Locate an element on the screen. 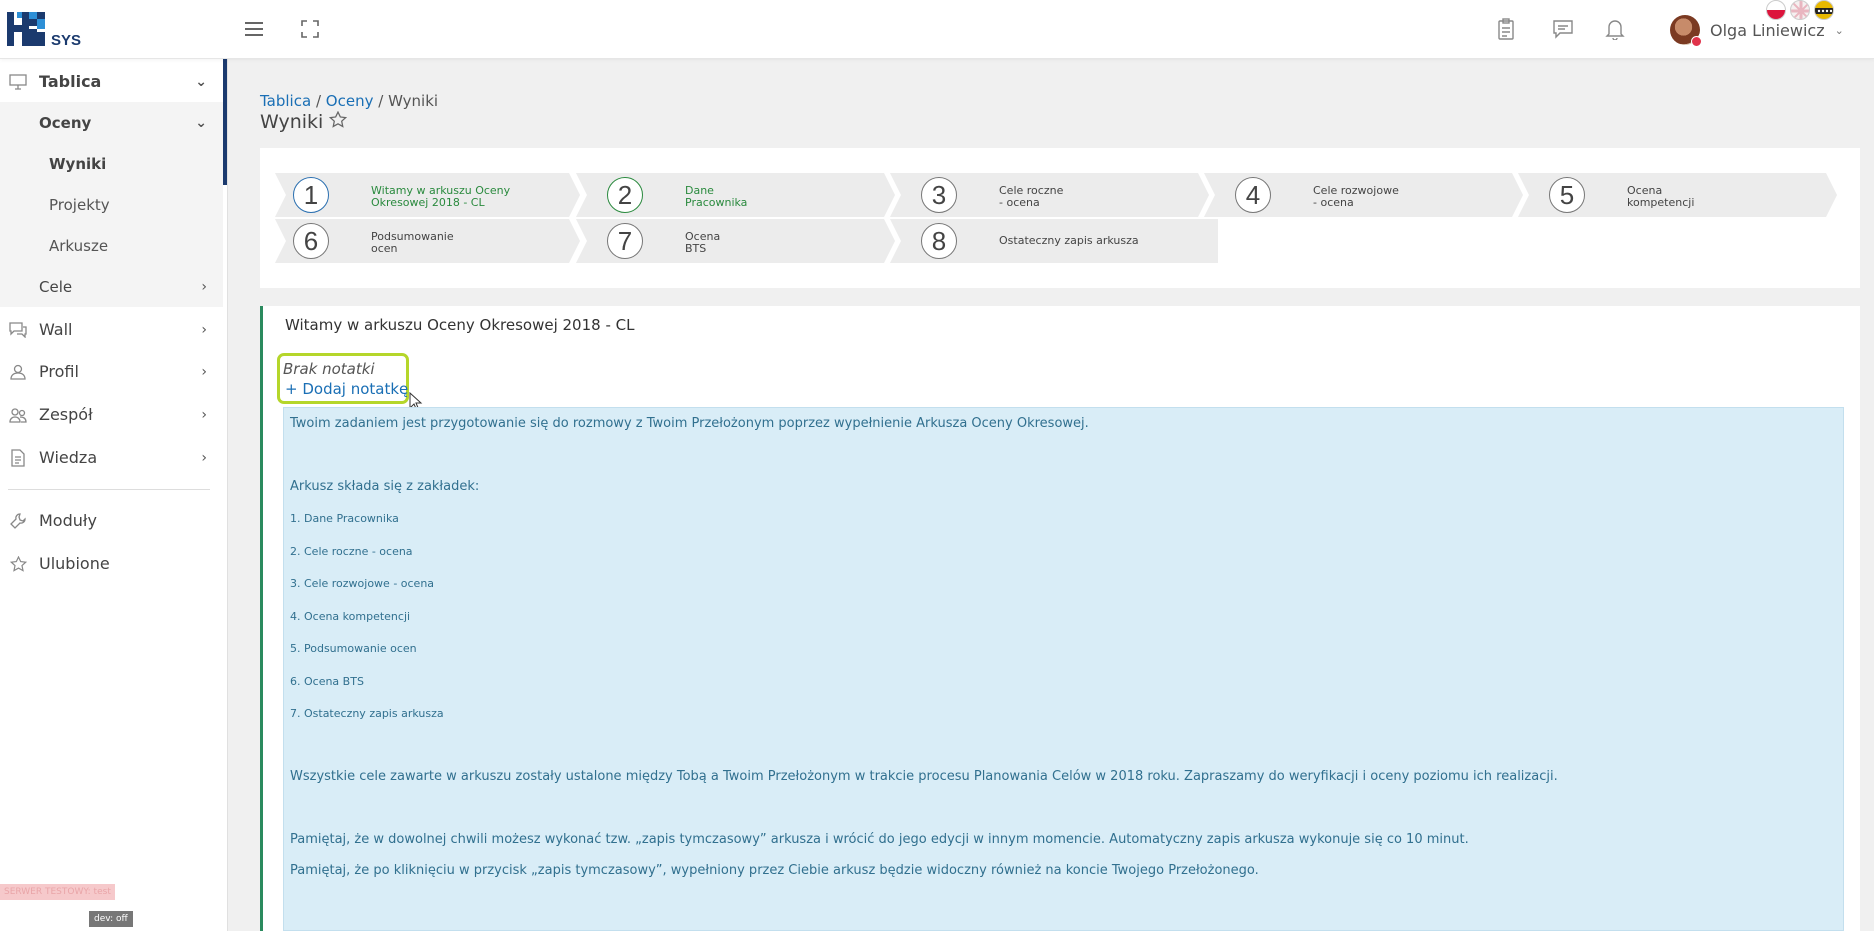  language-switcher is located at coordinates (1800, 10).